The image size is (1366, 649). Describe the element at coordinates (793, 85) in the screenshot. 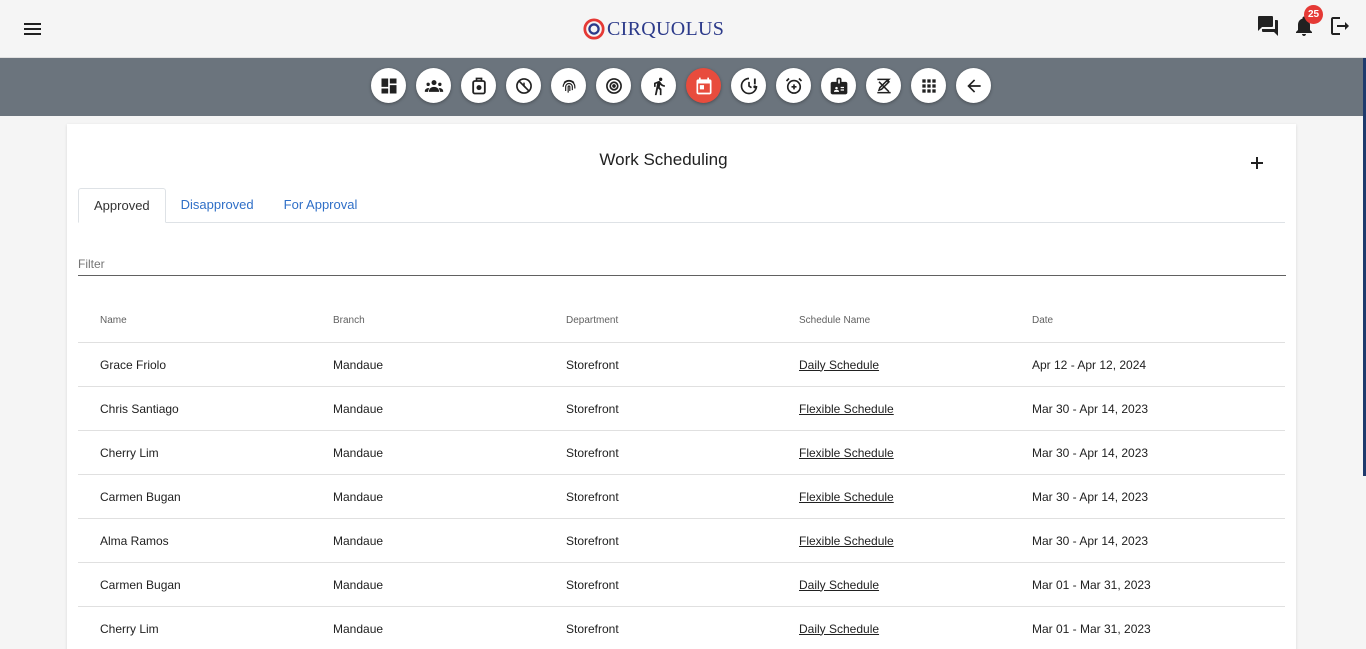

I see `alarm-add-icon` at that location.